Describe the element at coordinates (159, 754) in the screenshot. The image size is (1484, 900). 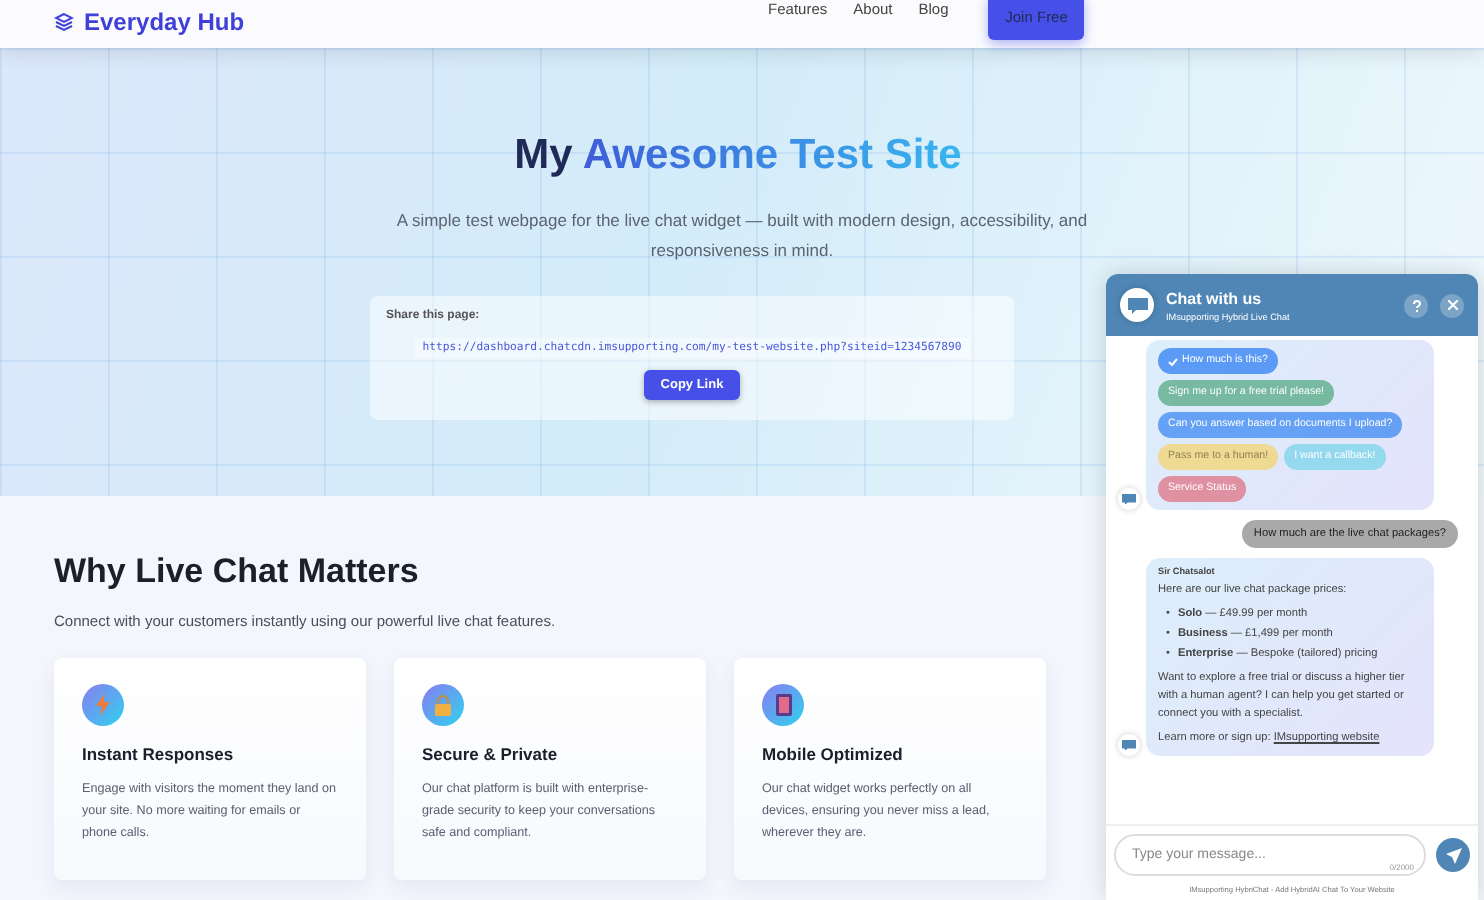
I see `feature-title: Instant Responses` at that location.